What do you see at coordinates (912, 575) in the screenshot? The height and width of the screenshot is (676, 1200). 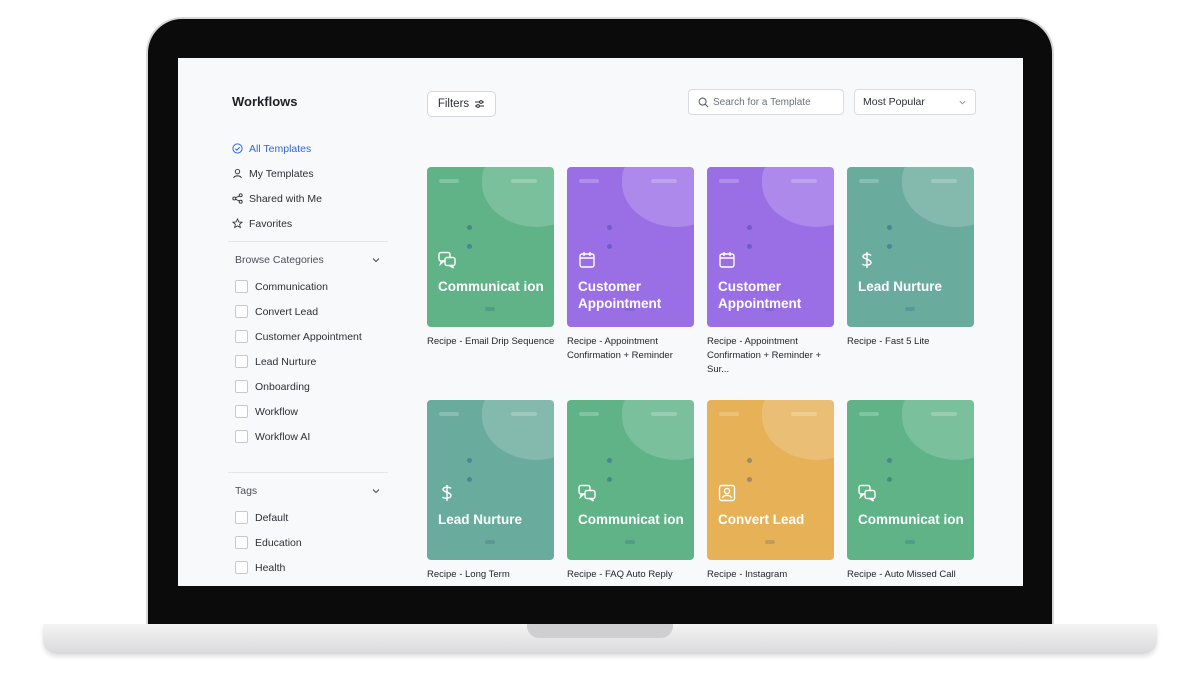 I see `card-title: Recipe - Auto Missed Call` at bounding box center [912, 575].